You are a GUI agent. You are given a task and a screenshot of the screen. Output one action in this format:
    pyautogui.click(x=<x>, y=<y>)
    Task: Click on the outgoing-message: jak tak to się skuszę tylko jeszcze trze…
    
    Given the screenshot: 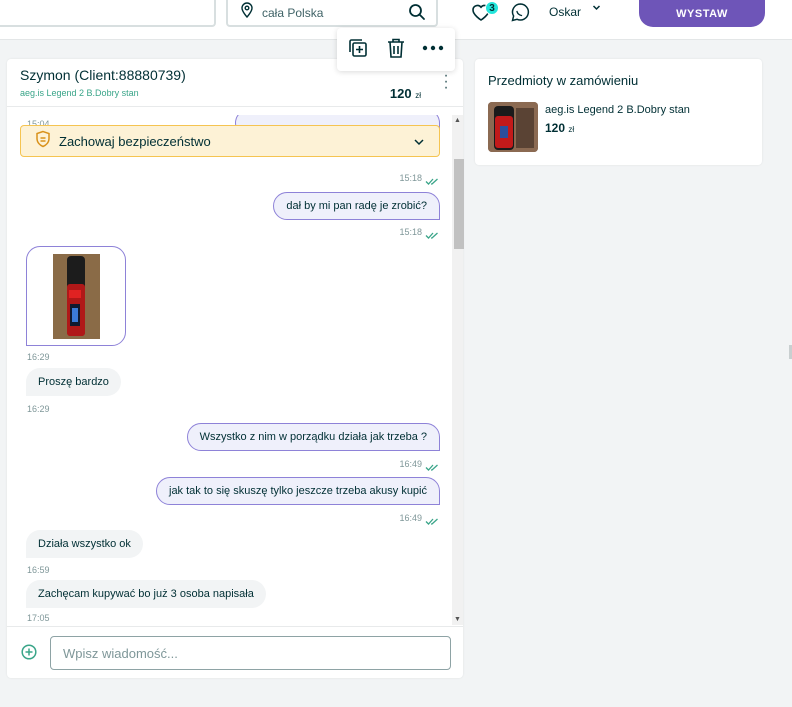 What is the action you would take?
    pyautogui.click(x=298, y=491)
    